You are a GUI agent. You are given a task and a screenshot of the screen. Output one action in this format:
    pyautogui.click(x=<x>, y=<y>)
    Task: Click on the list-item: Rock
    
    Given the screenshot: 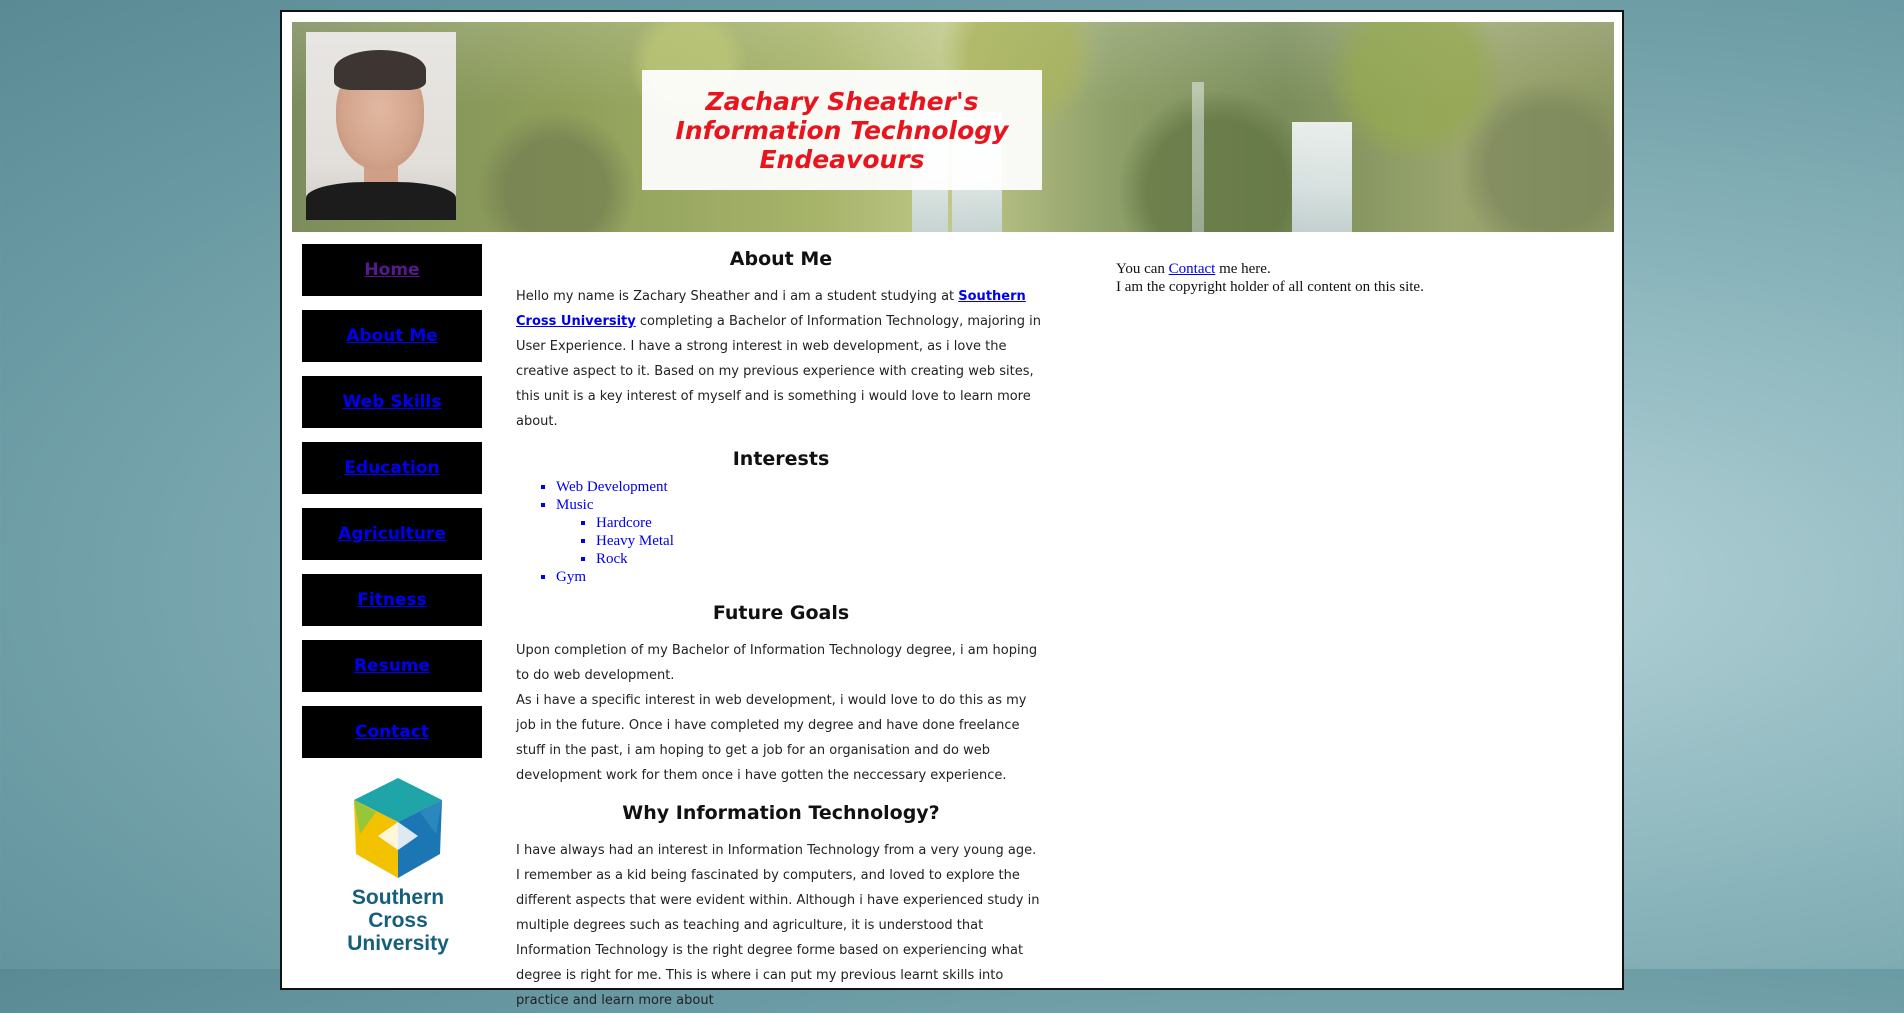 What is the action you would take?
    pyautogui.click(x=821, y=559)
    